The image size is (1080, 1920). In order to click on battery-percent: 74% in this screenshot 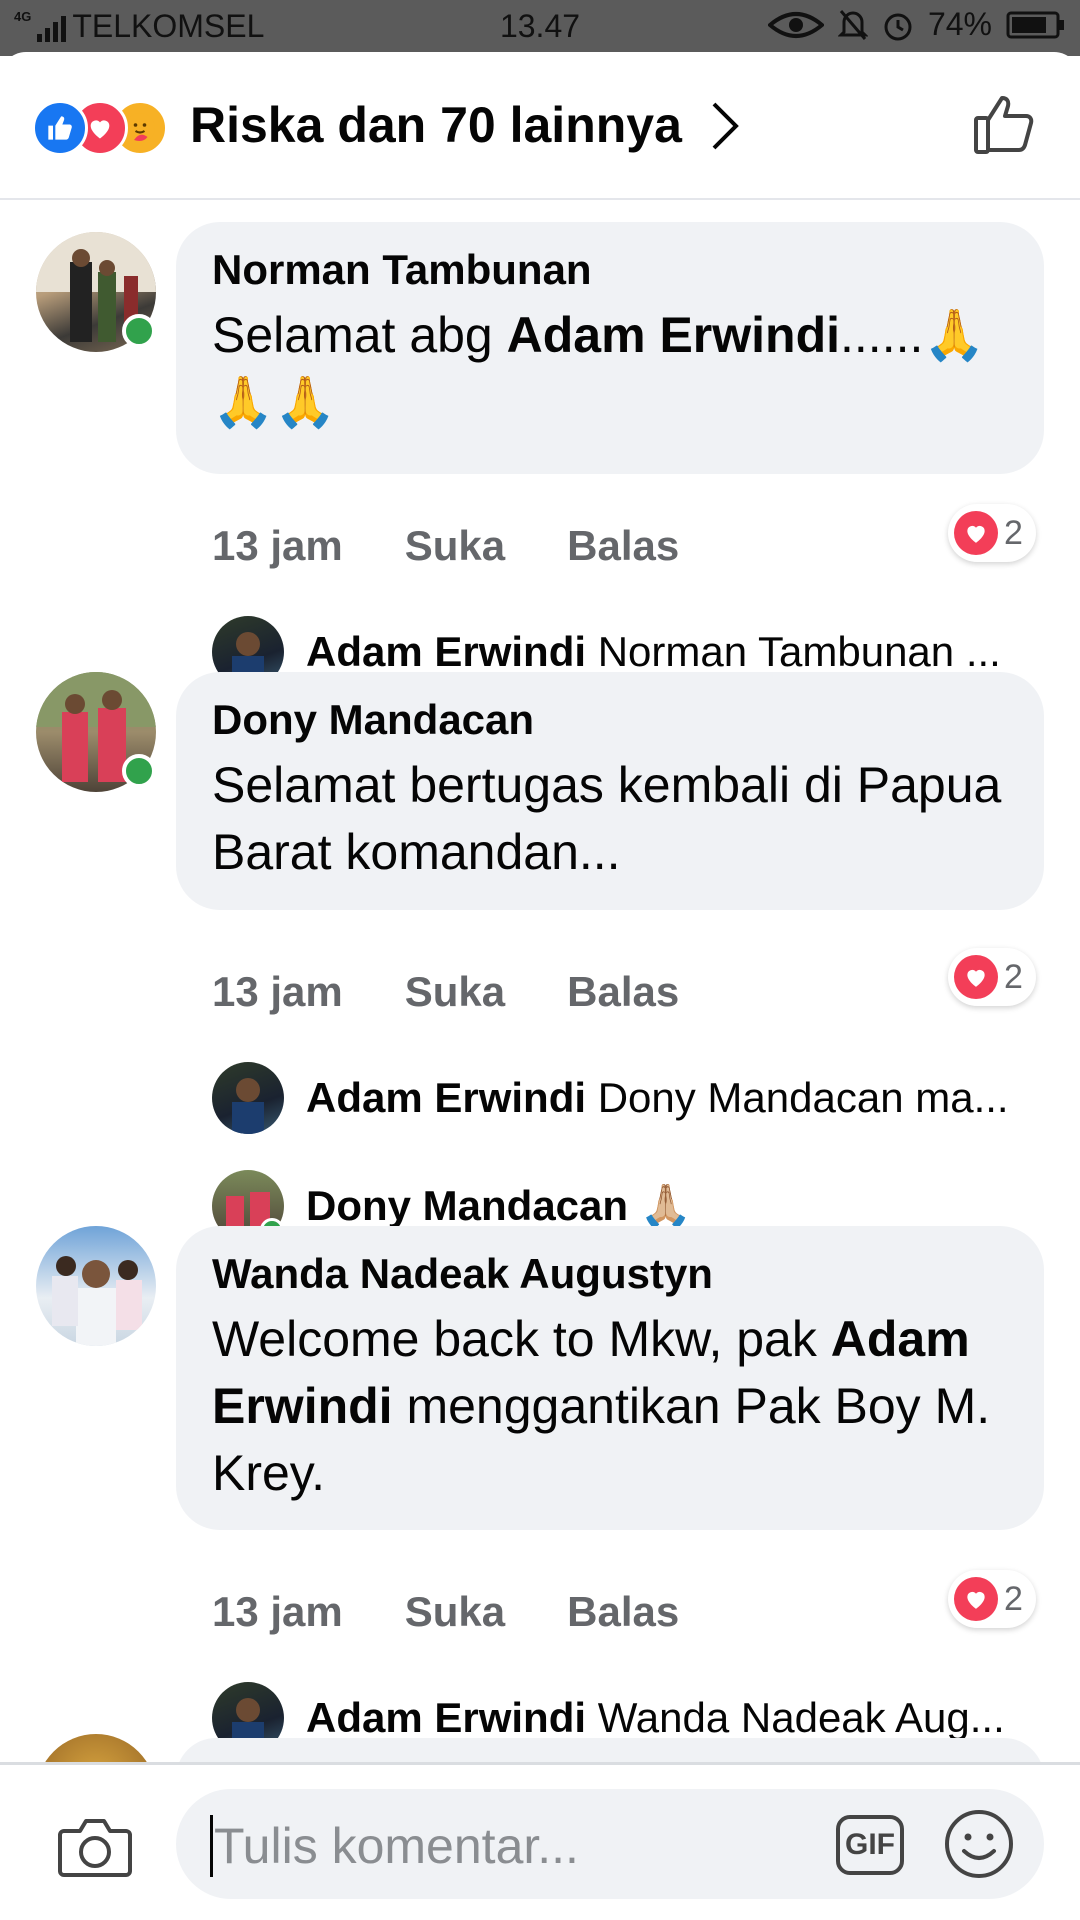, I will do `click(959, 24)`.